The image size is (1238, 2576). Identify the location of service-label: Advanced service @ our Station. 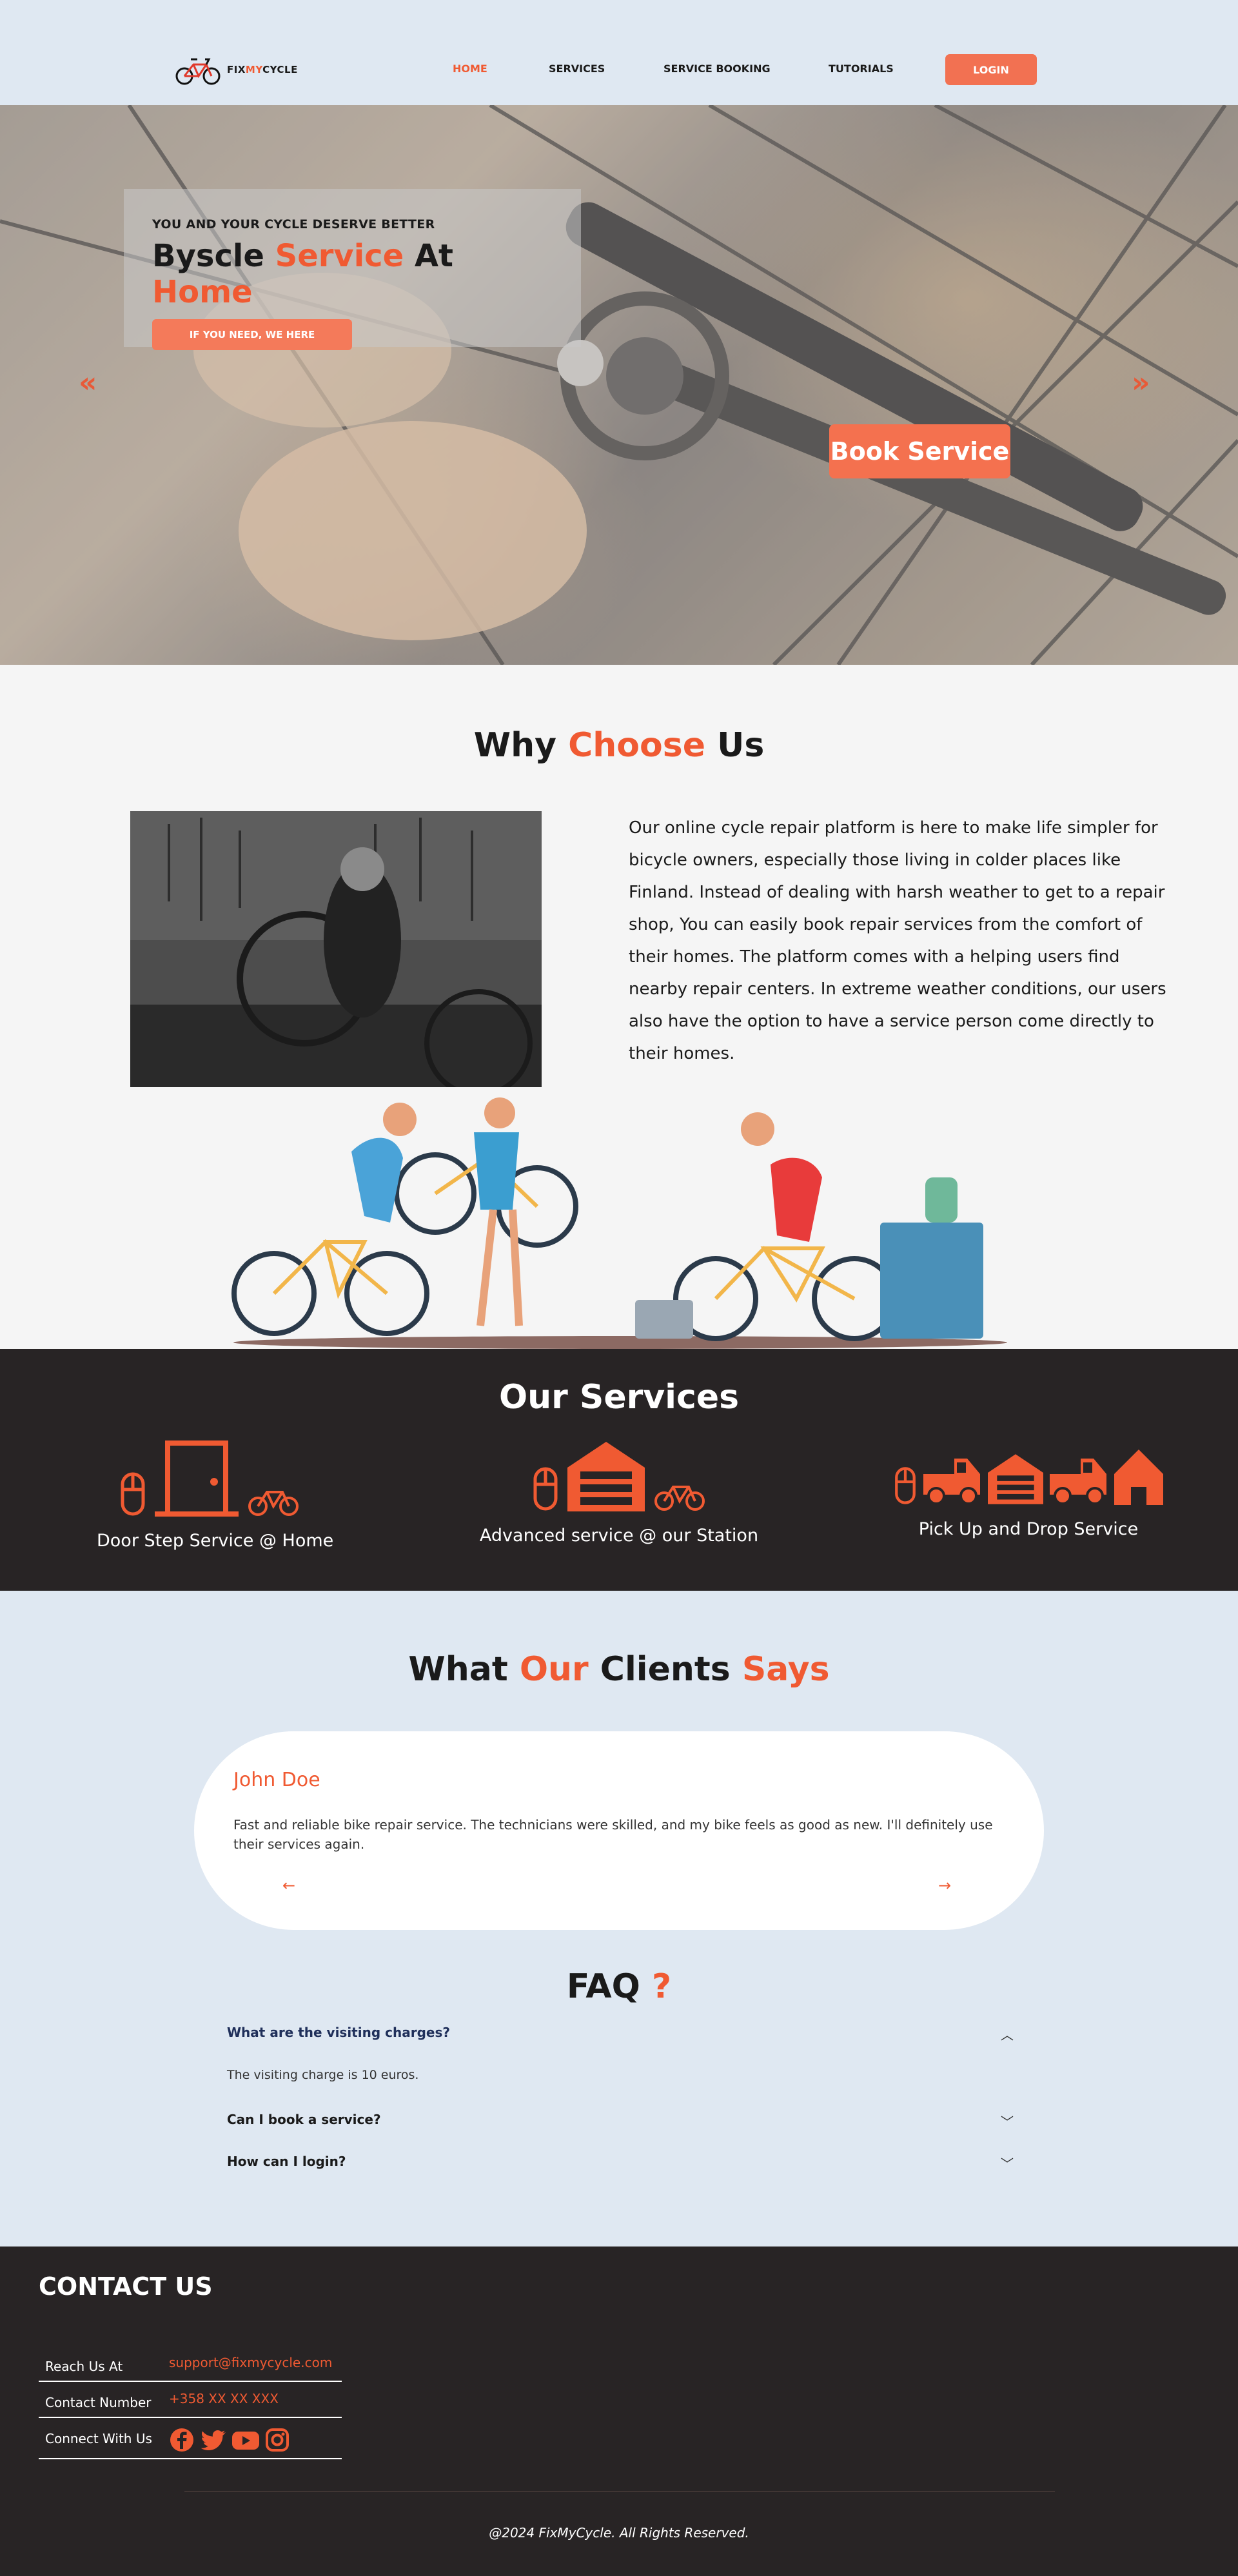
(619, 1536).